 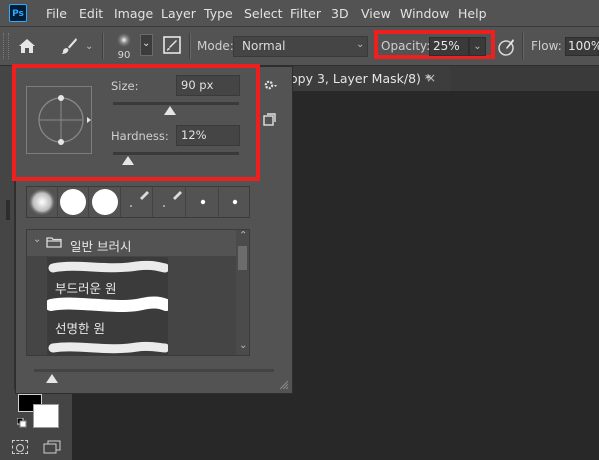 What do you see at coordinates (264, 46) in the screenshot?
I see `blend-mode-value: Normal` at bounding box center [264, 46].